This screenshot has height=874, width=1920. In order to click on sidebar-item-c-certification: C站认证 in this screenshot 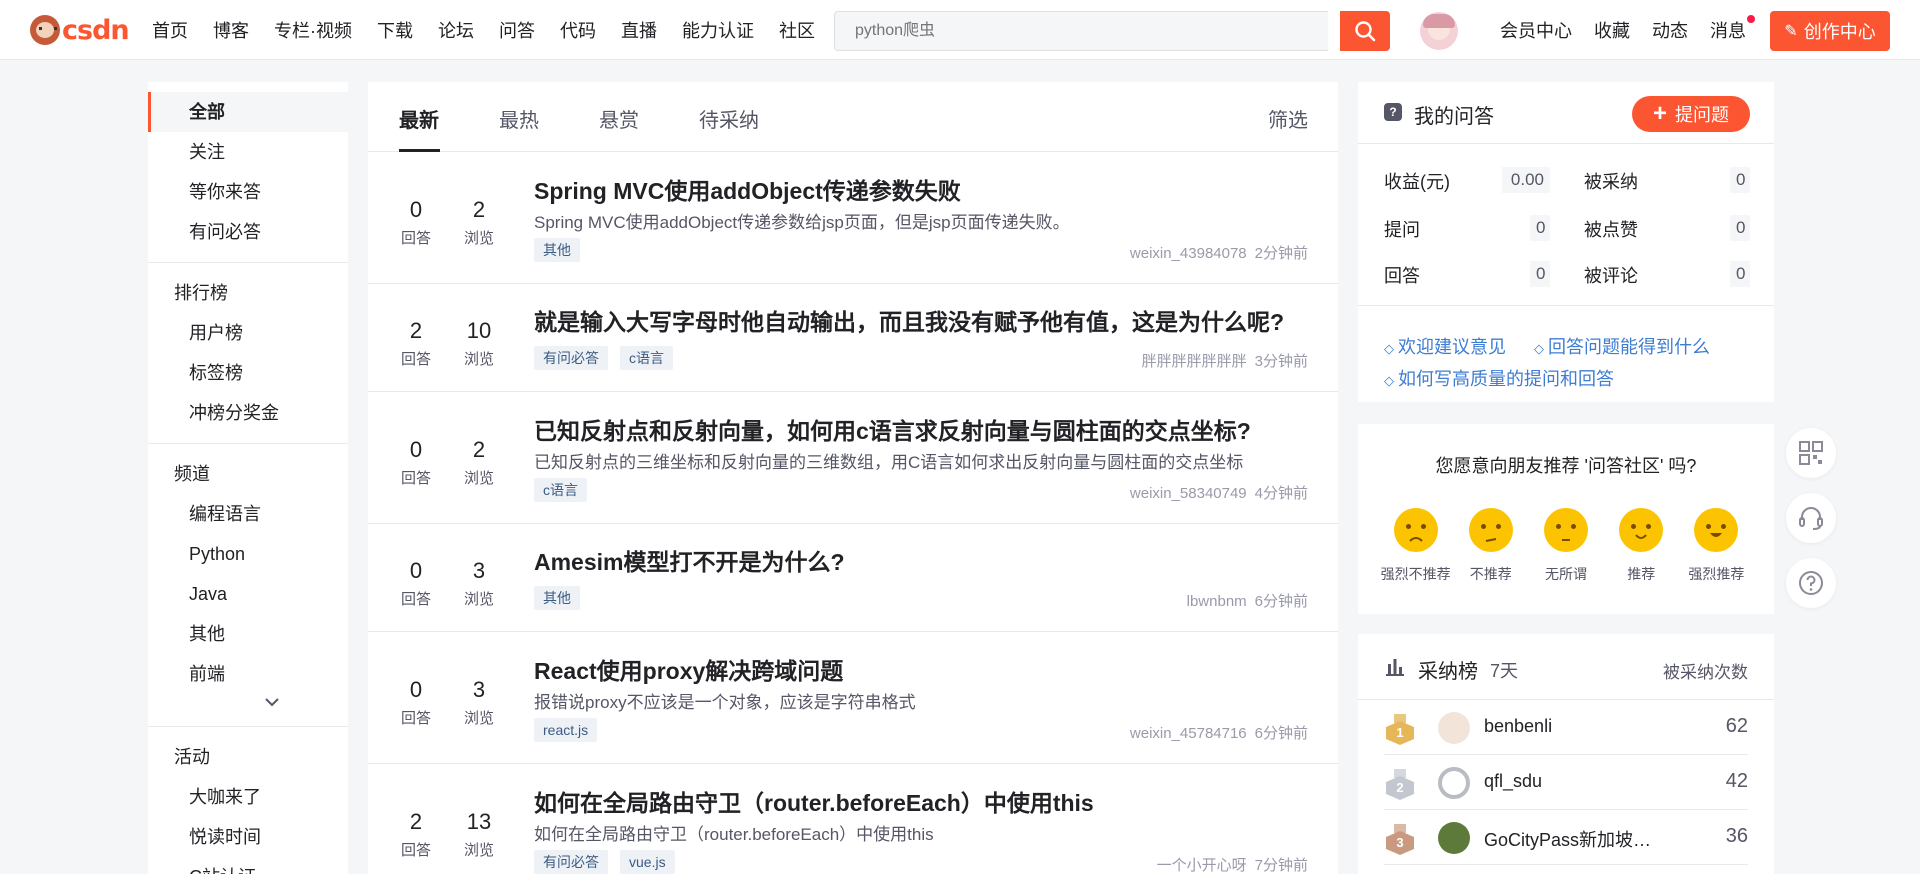, I will do `click(248, 865)`.